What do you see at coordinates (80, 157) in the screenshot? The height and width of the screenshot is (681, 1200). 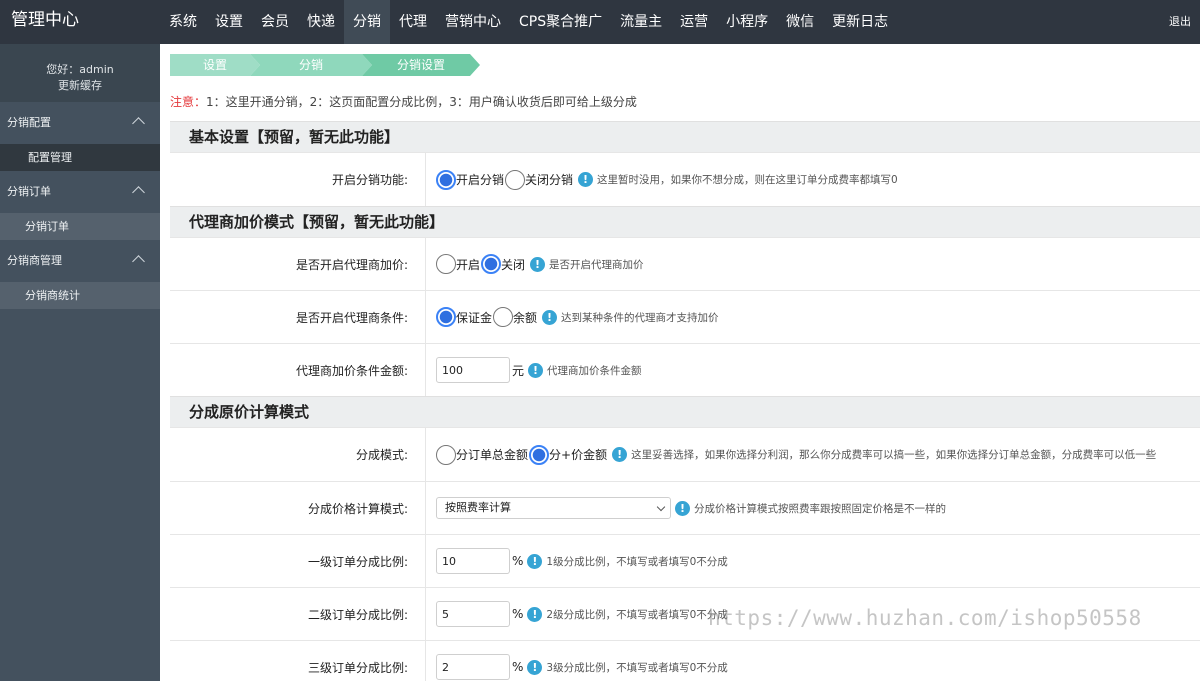 I see `sidebar-item-config-manage: 配置管理` at bounding box center [80, 157].